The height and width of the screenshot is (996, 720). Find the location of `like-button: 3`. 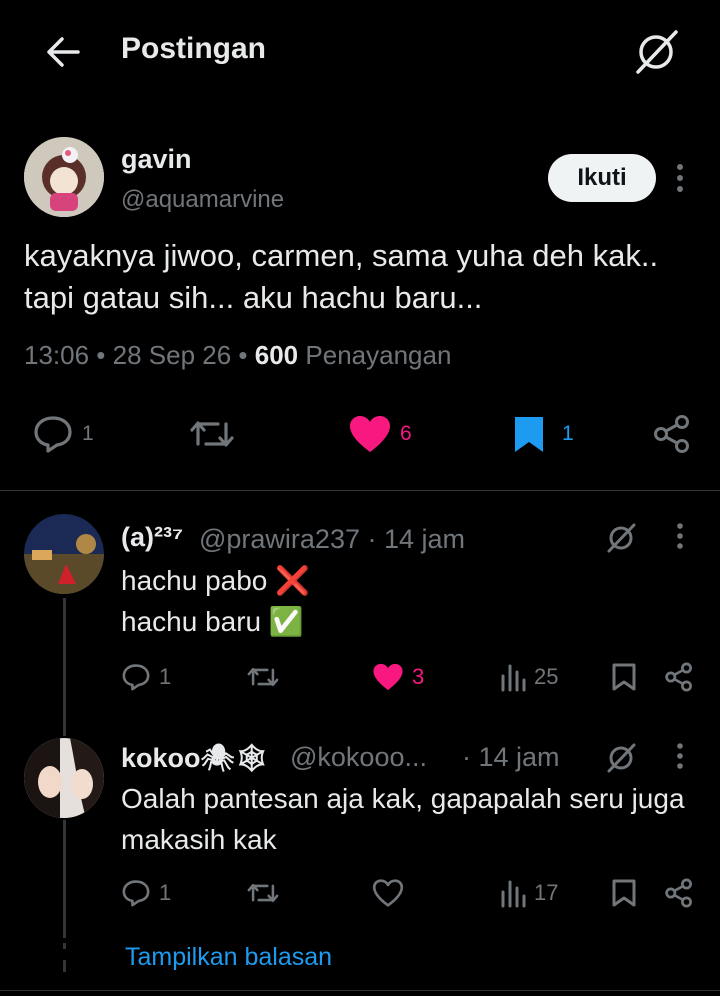

like-button: 3 is located at coordinates (398, 677).